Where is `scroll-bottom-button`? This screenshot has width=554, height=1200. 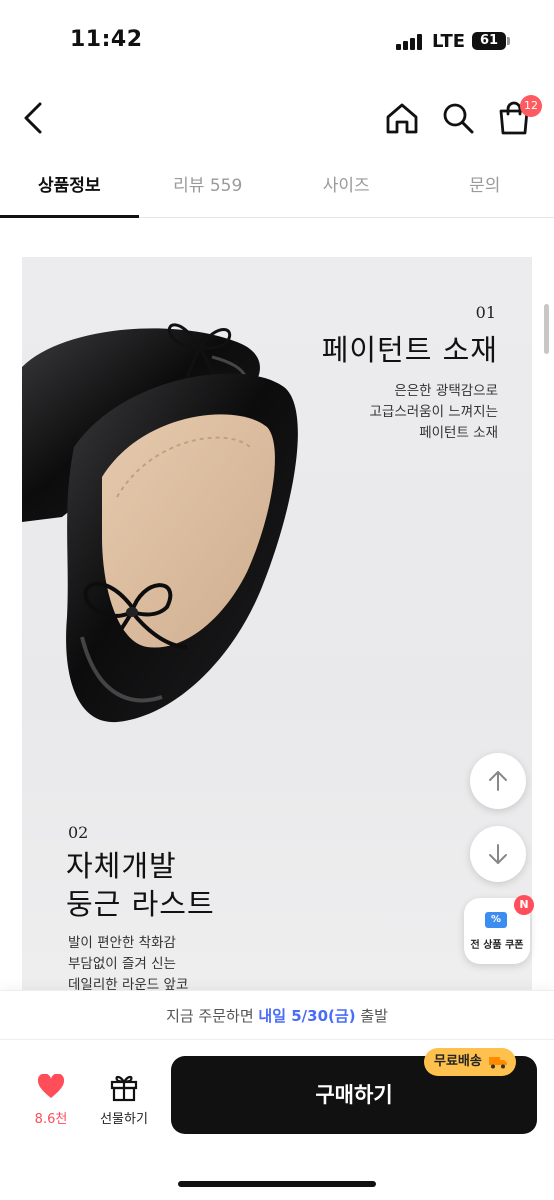 scroll-bottom-button is located at coordinates (498, 854).